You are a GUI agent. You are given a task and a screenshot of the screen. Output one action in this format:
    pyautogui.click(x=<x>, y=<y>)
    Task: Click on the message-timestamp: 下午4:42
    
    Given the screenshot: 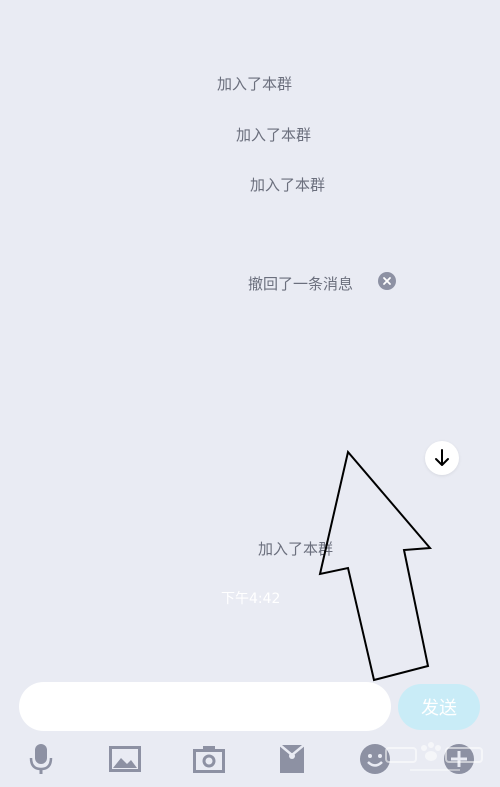 What is the action you would take?
    pyautogui.click(x=251, y=599)
    